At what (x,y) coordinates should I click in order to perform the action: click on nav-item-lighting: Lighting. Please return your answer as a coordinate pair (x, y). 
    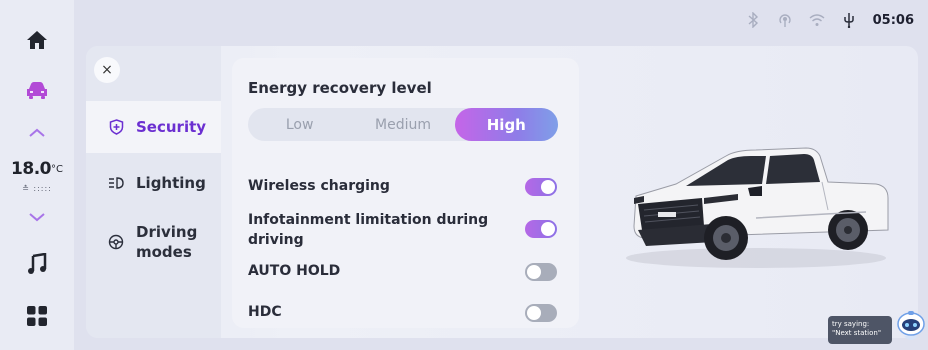
    Looking at the image, I should click on (153, 183).